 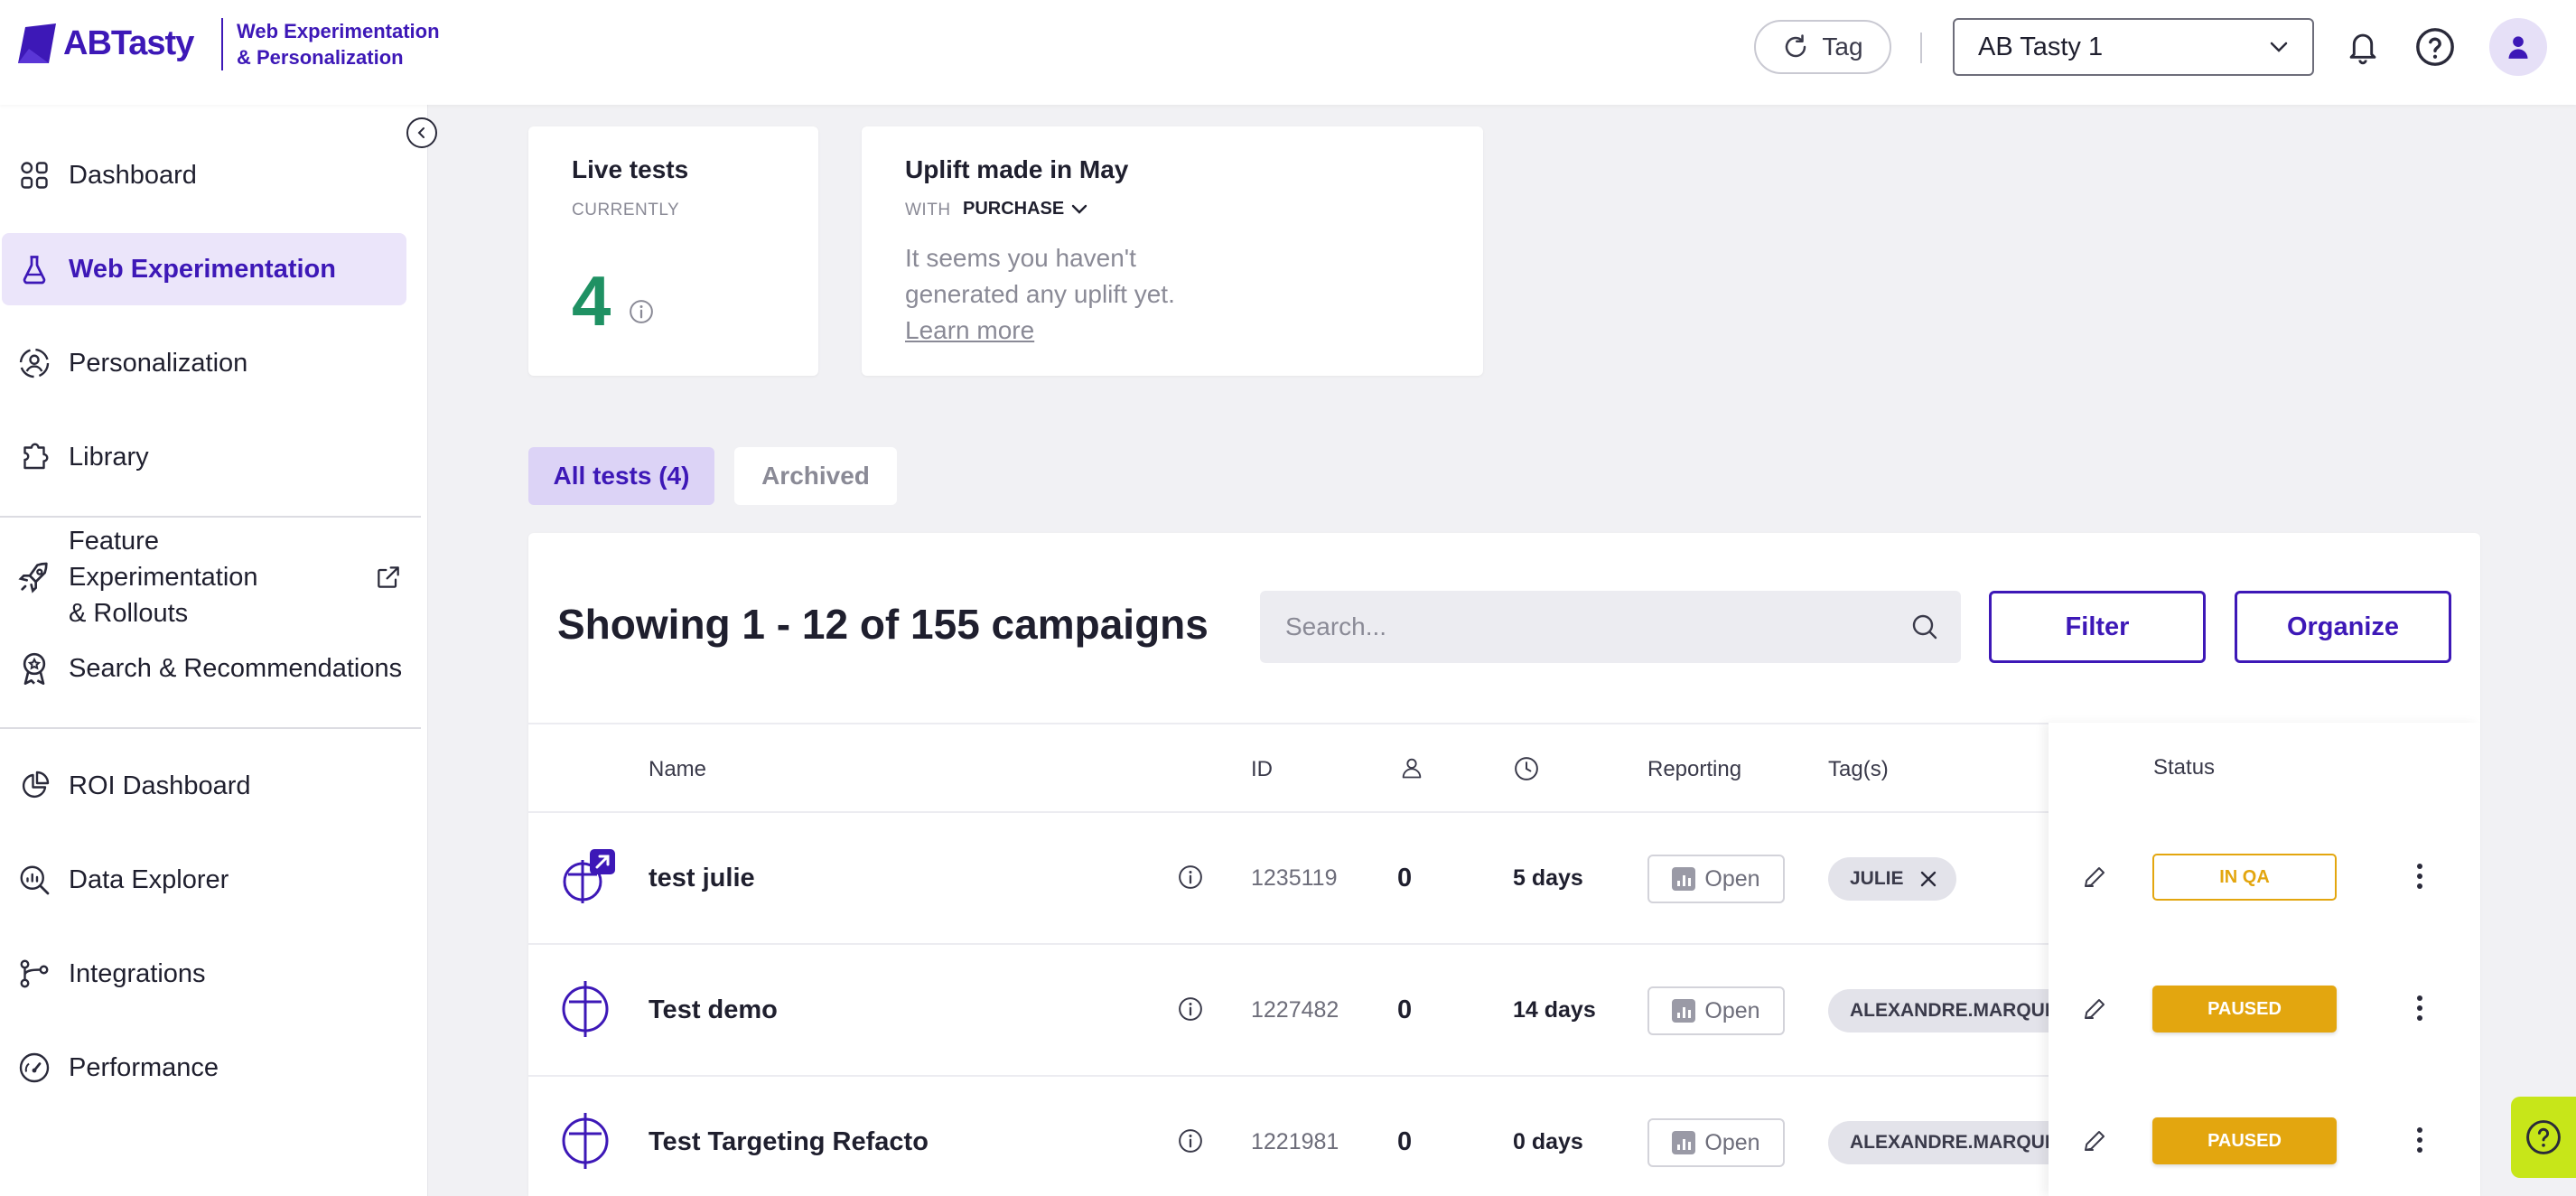 I want to click on sidebar-item-data-explorer: Data Explorer, so click(x=204, y=880).